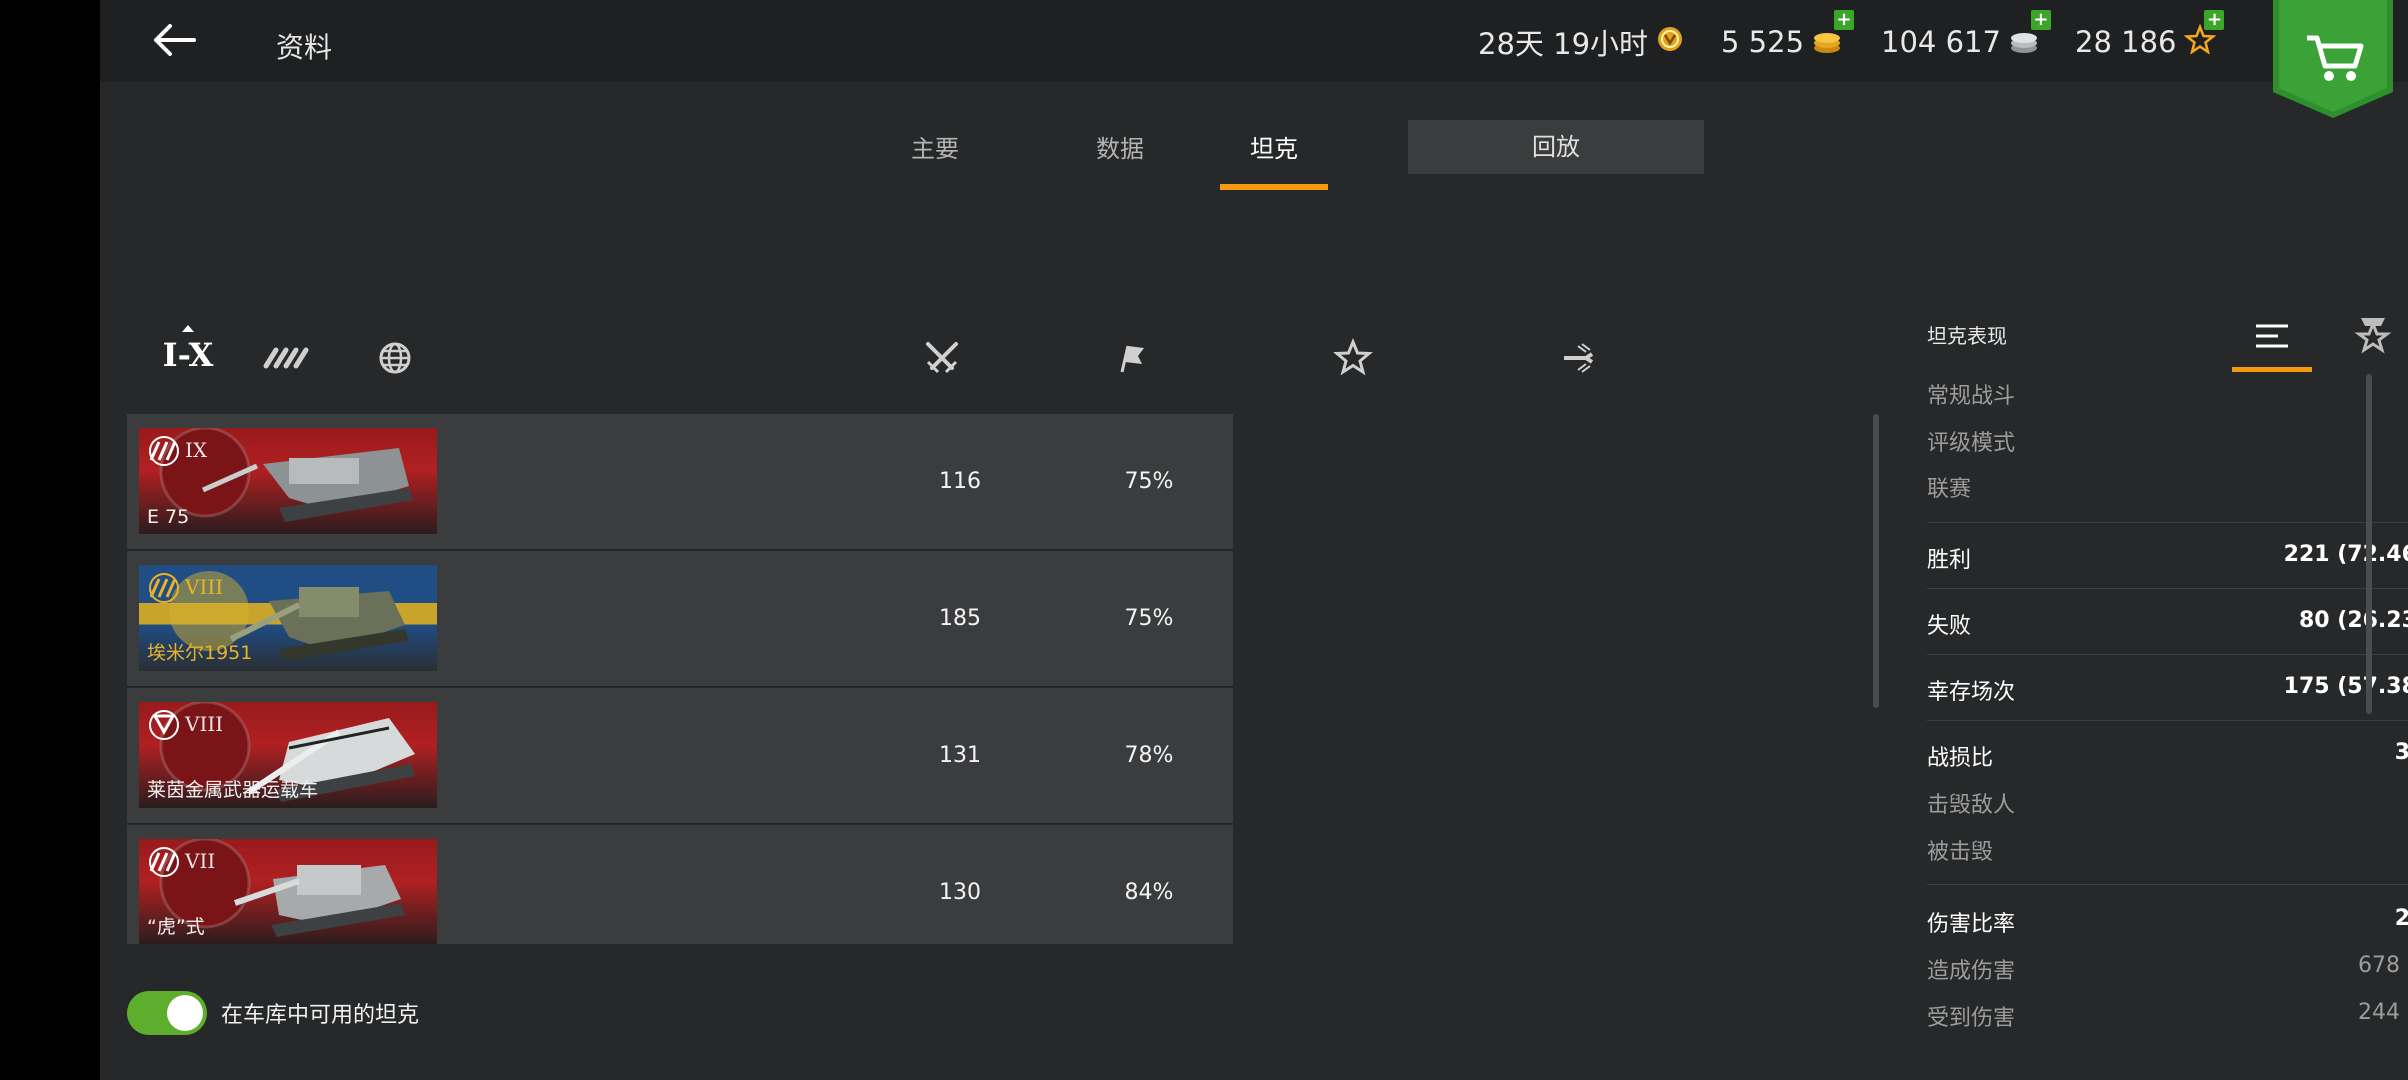 The width and height of the screenshot is (2408, 1080). I want to click on globe-icon, so click(395, 358).